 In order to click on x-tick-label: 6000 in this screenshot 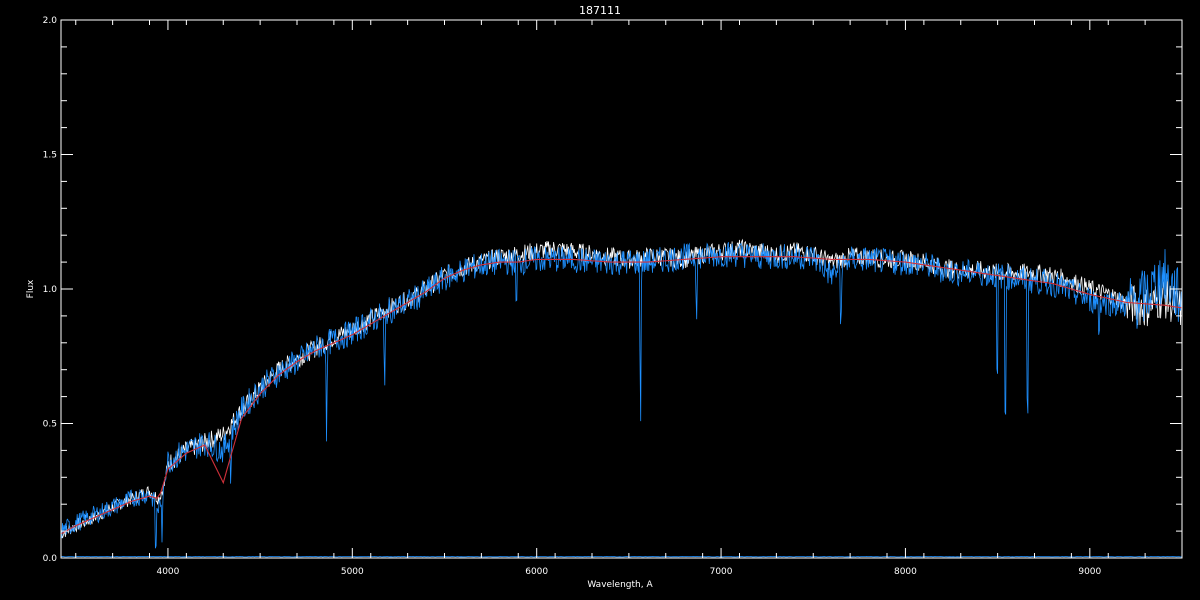, I will do `click(536, 572)`.